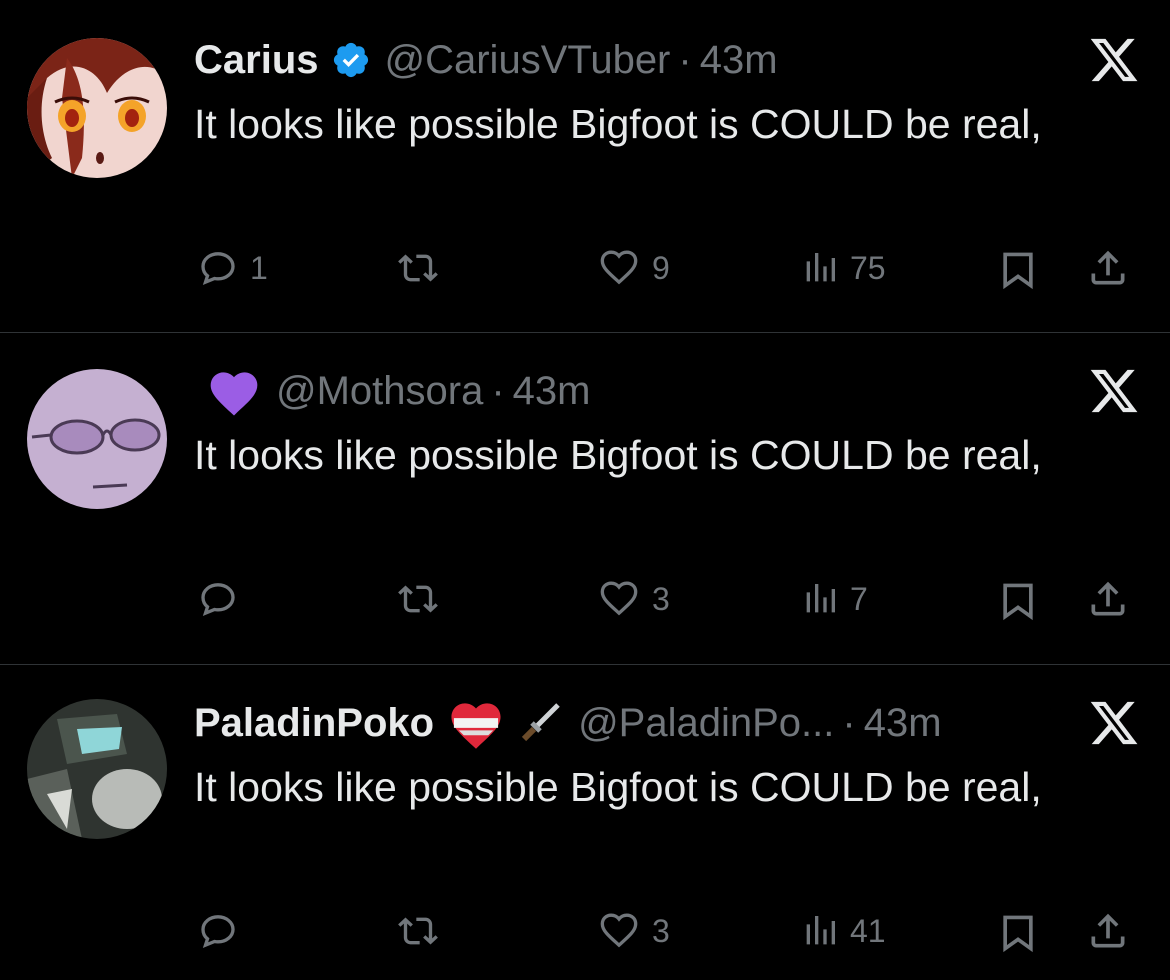 Image resolution: width=1170 pixels, height=980 pixels. I want to click on action-bar: 3 41, so click(585, 931).